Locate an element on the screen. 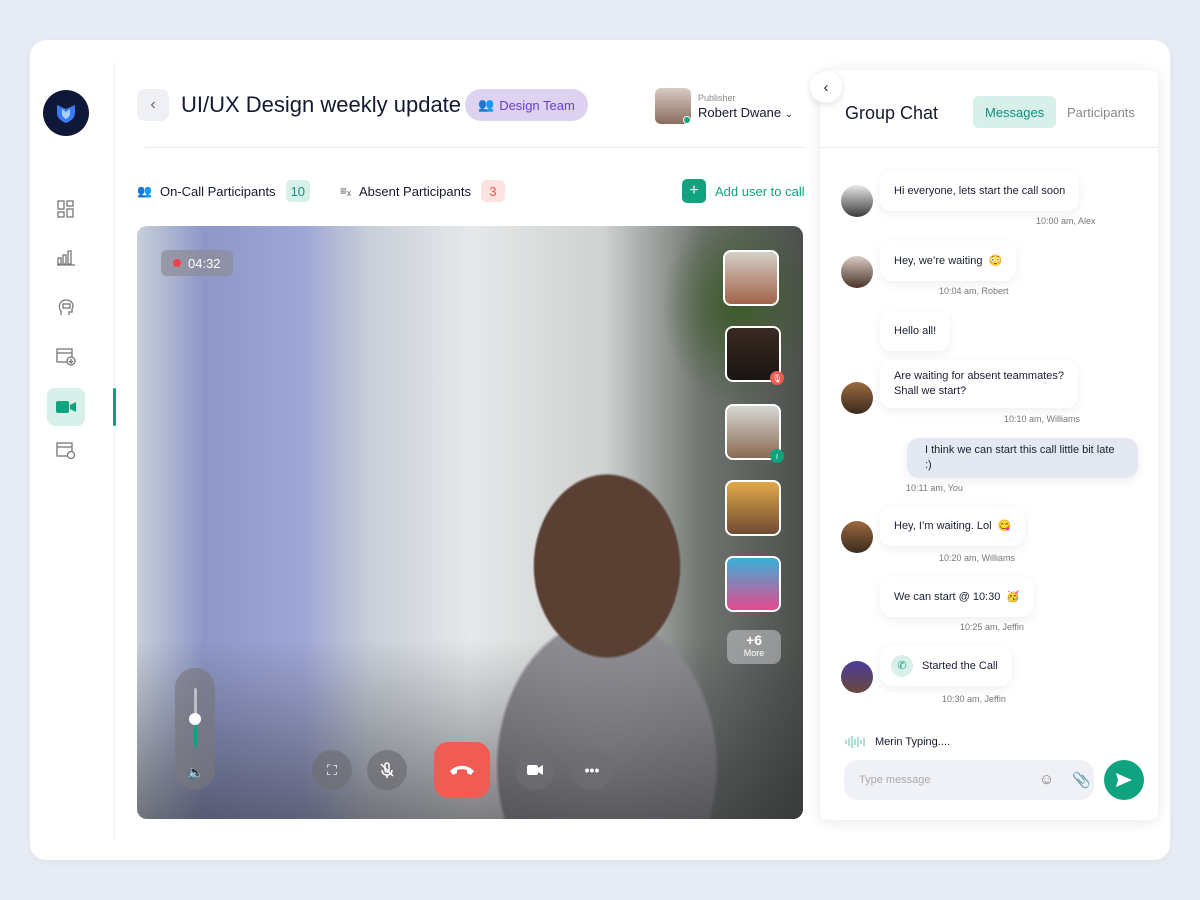  chart-icon is located at coordinates (66, 258).